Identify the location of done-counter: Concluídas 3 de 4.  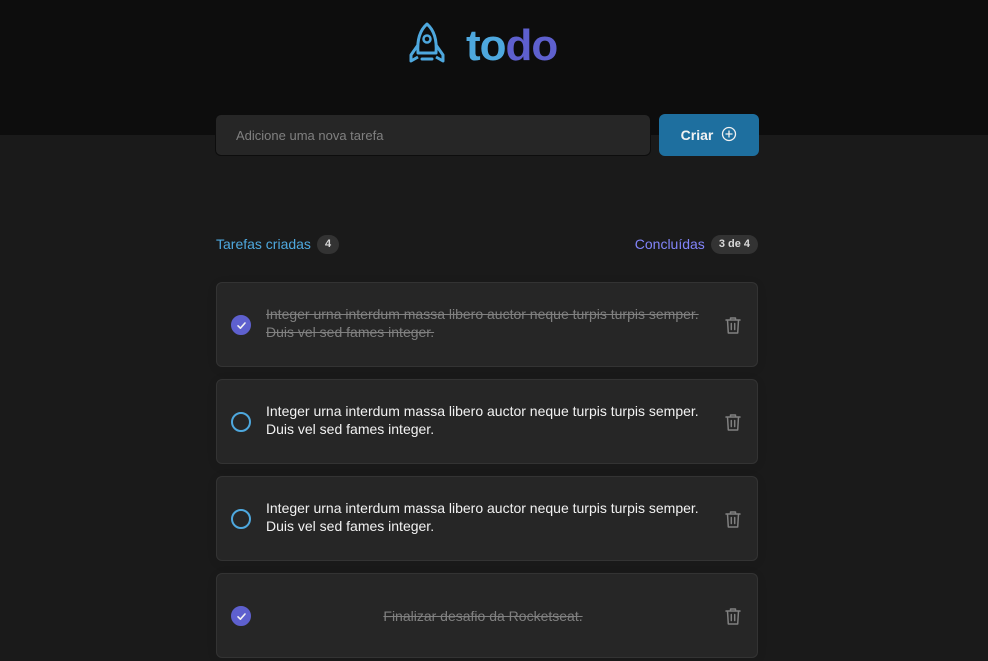
(696, 244).